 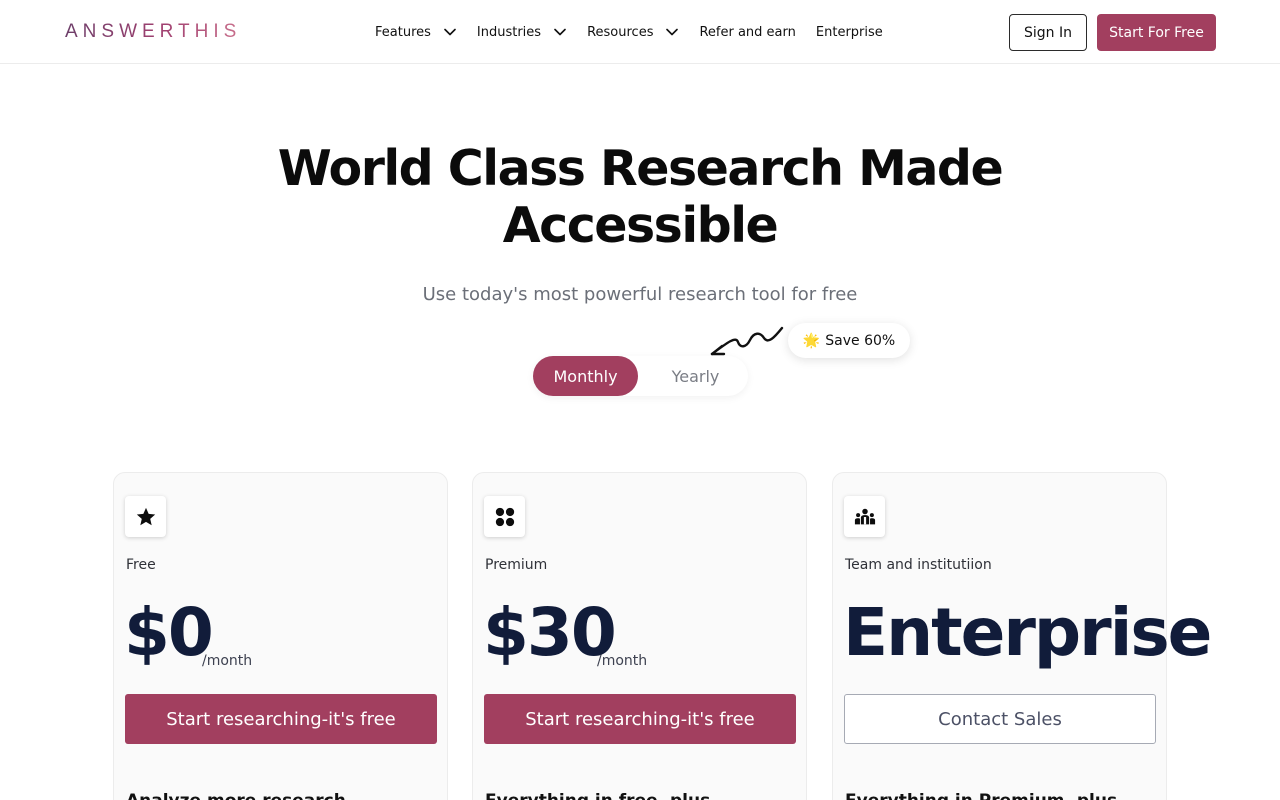 What do you see at coordinates (695, 376) in the screenshot?
I see `yearly-toggle-button: Yearly` at bounding box center [695, 376].